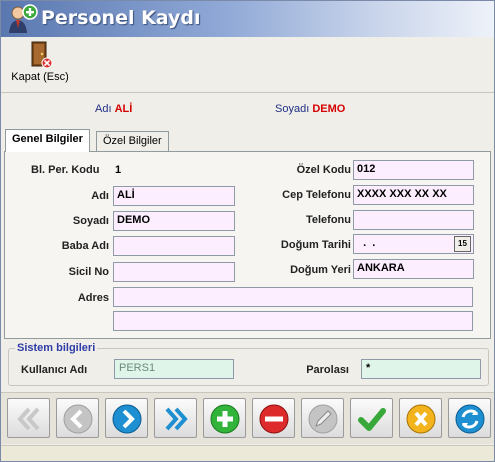  What do you see at coordinates (247, 92) in the screenshot?
I see `toolbar-divider` at bounding box center [247, 92].